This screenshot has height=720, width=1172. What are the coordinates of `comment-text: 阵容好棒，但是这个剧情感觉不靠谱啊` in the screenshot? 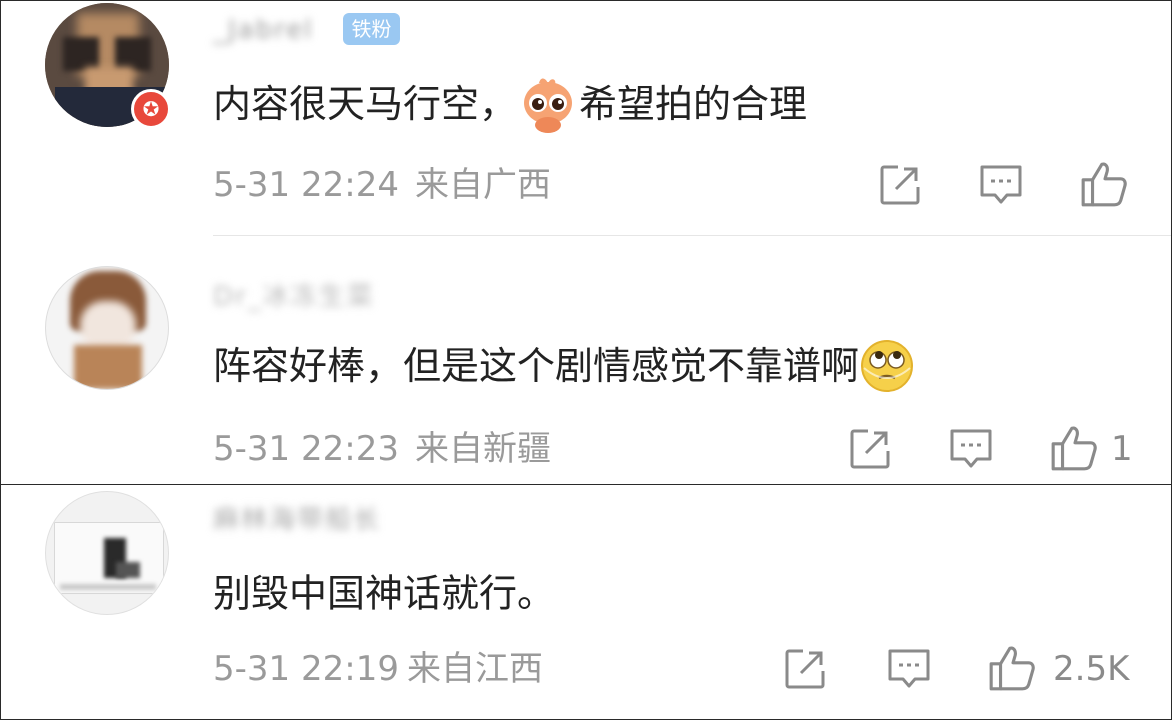 It's located at (564, 366).